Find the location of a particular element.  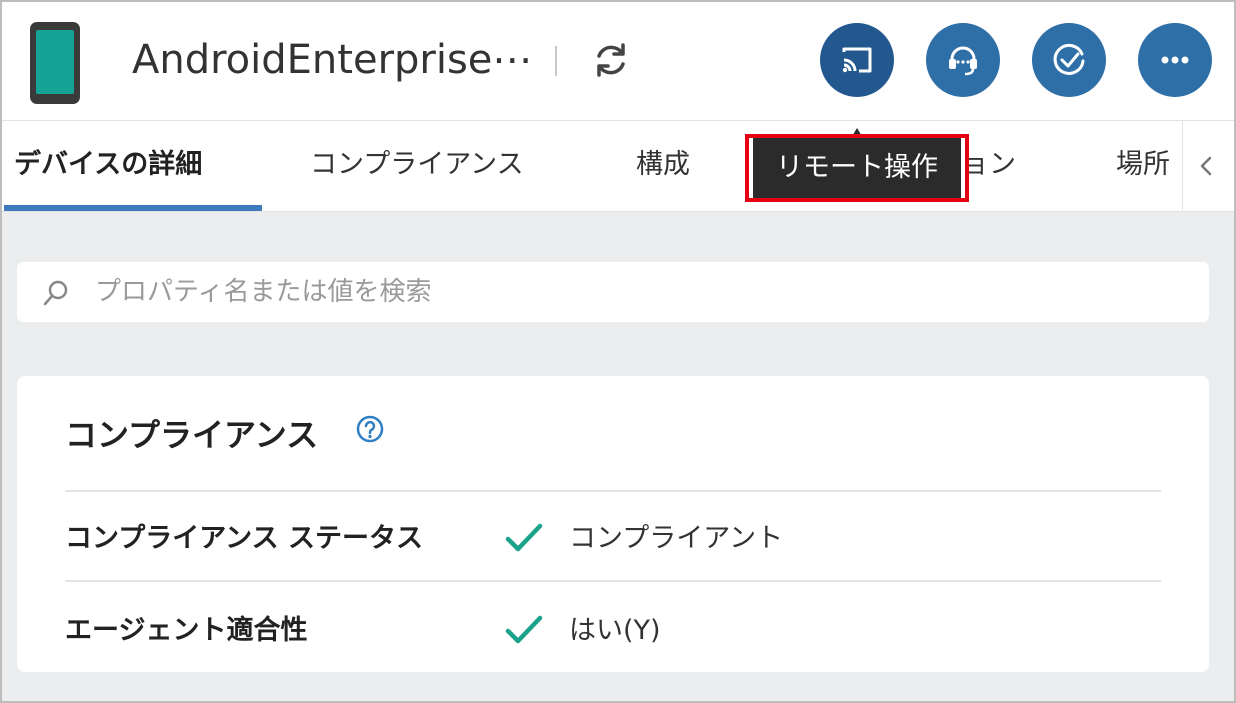

tab-configuration: 構成 is located at coordinates (663, 166).